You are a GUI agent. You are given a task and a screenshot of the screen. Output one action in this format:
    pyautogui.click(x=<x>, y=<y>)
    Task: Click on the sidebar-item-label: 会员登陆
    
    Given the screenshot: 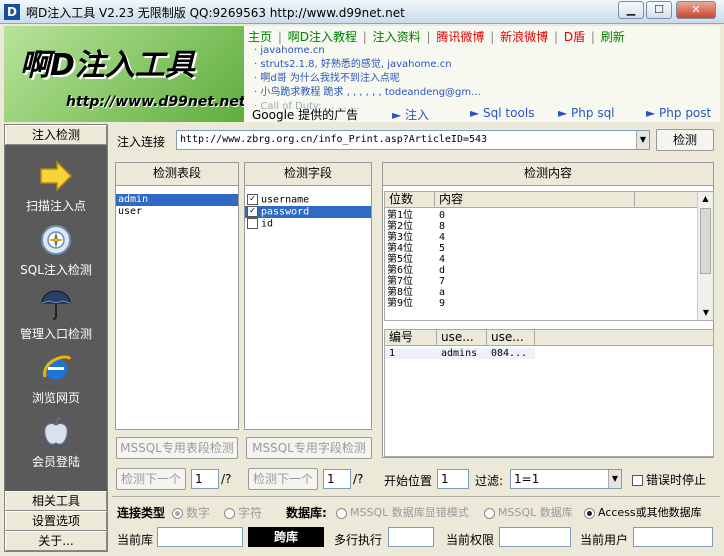 What is the action you would take?
    pyautogui.click(x=55, y=462)
    